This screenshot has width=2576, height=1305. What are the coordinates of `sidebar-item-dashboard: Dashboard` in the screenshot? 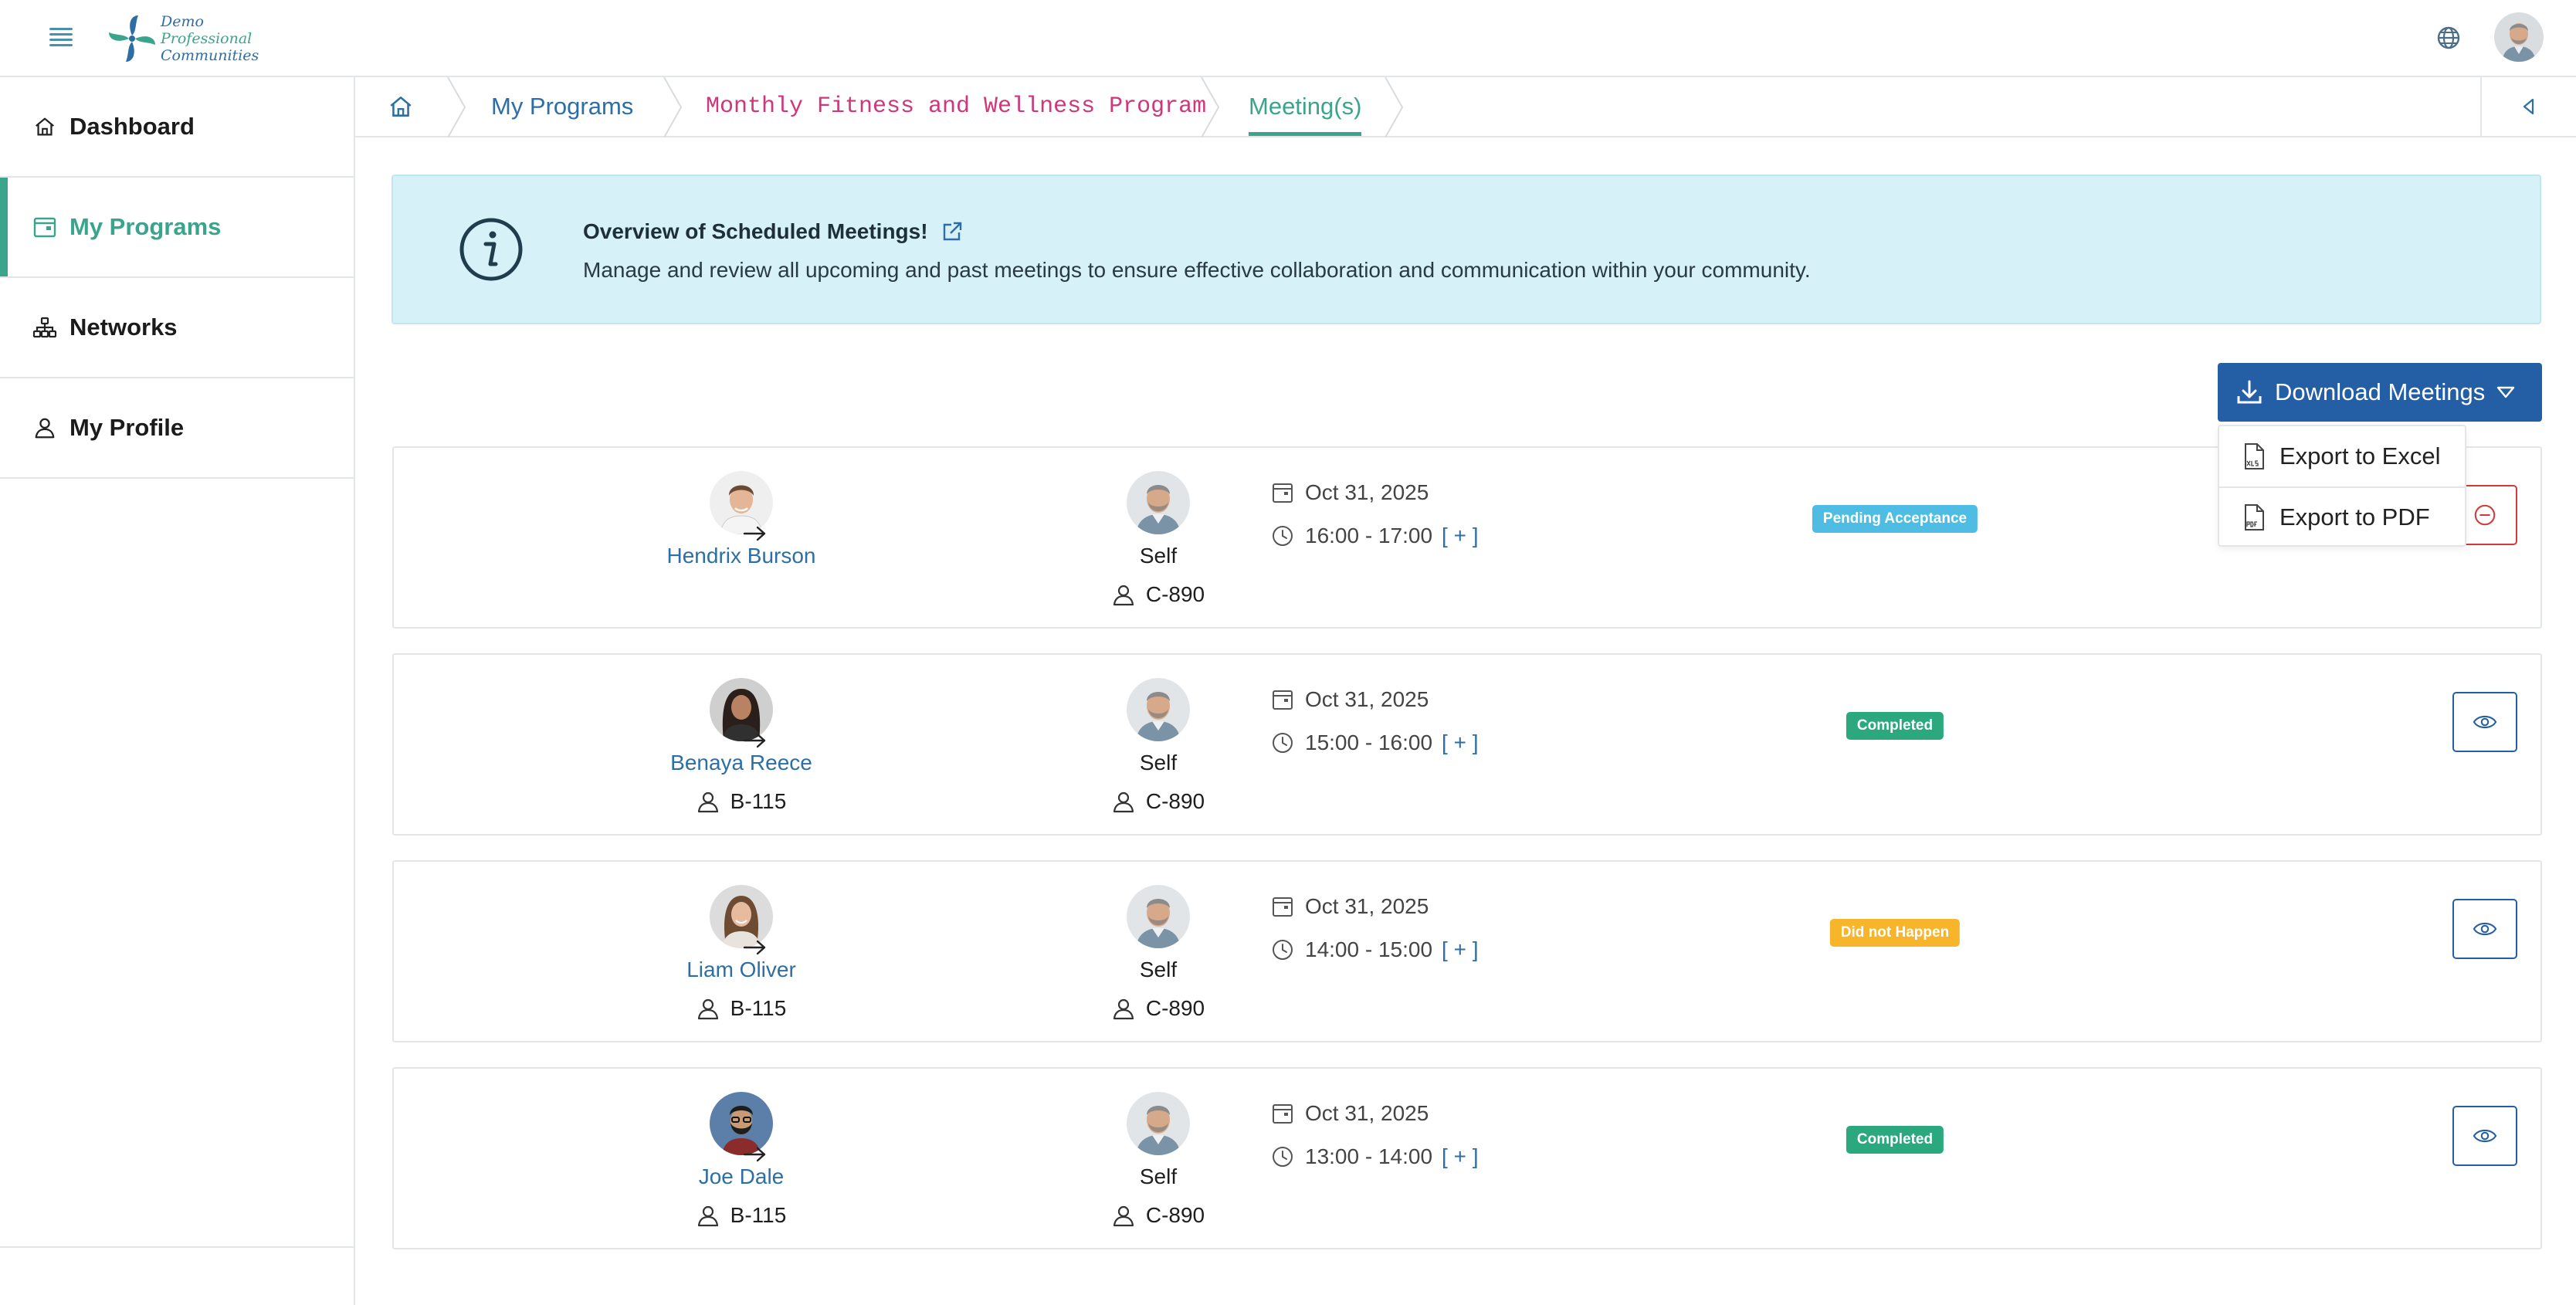 It's located at (177, 127).